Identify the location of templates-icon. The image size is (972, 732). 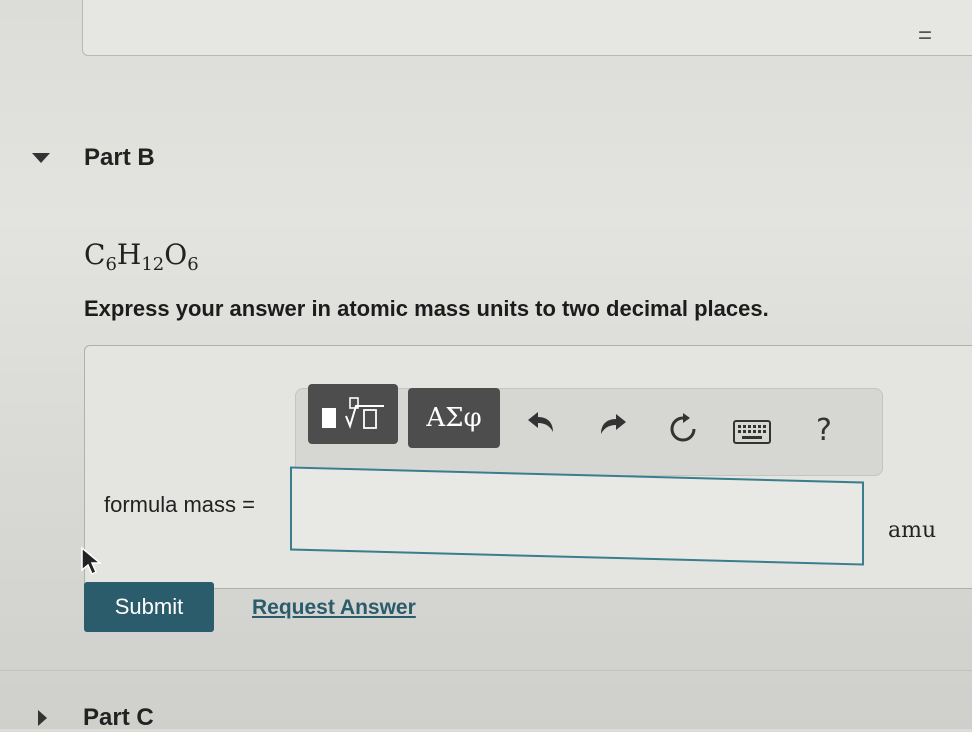
(353, 413).